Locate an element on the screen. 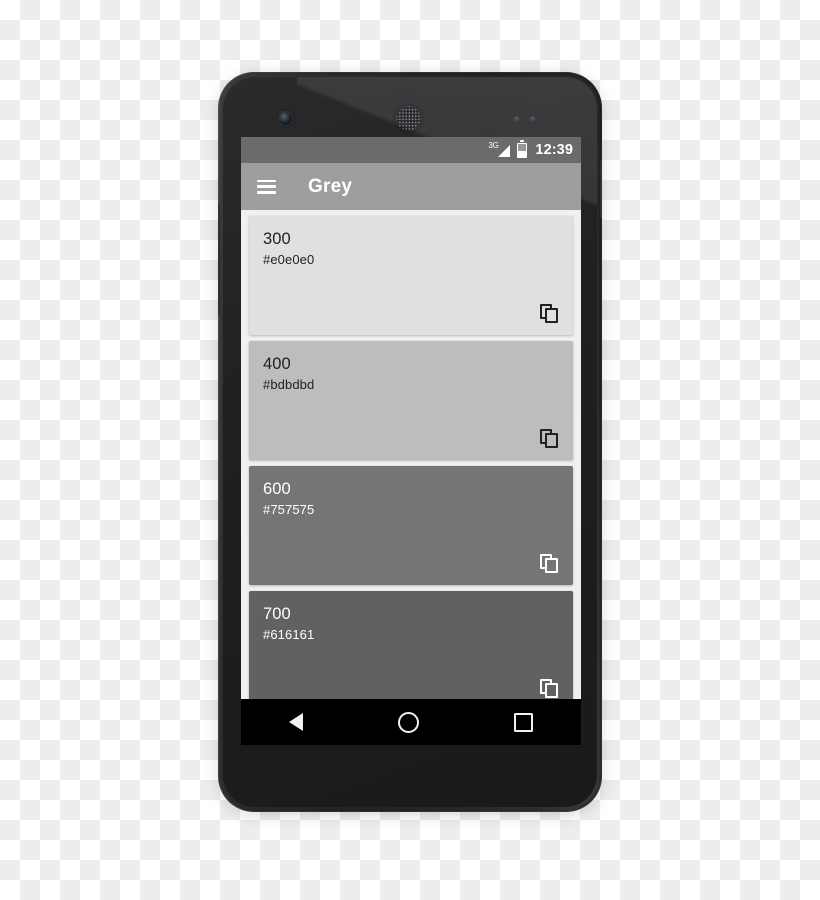 Image resolution: width=820 pixels, height=900 pixels. color-card: 600 #757575 is located at coordinates (411, 525).